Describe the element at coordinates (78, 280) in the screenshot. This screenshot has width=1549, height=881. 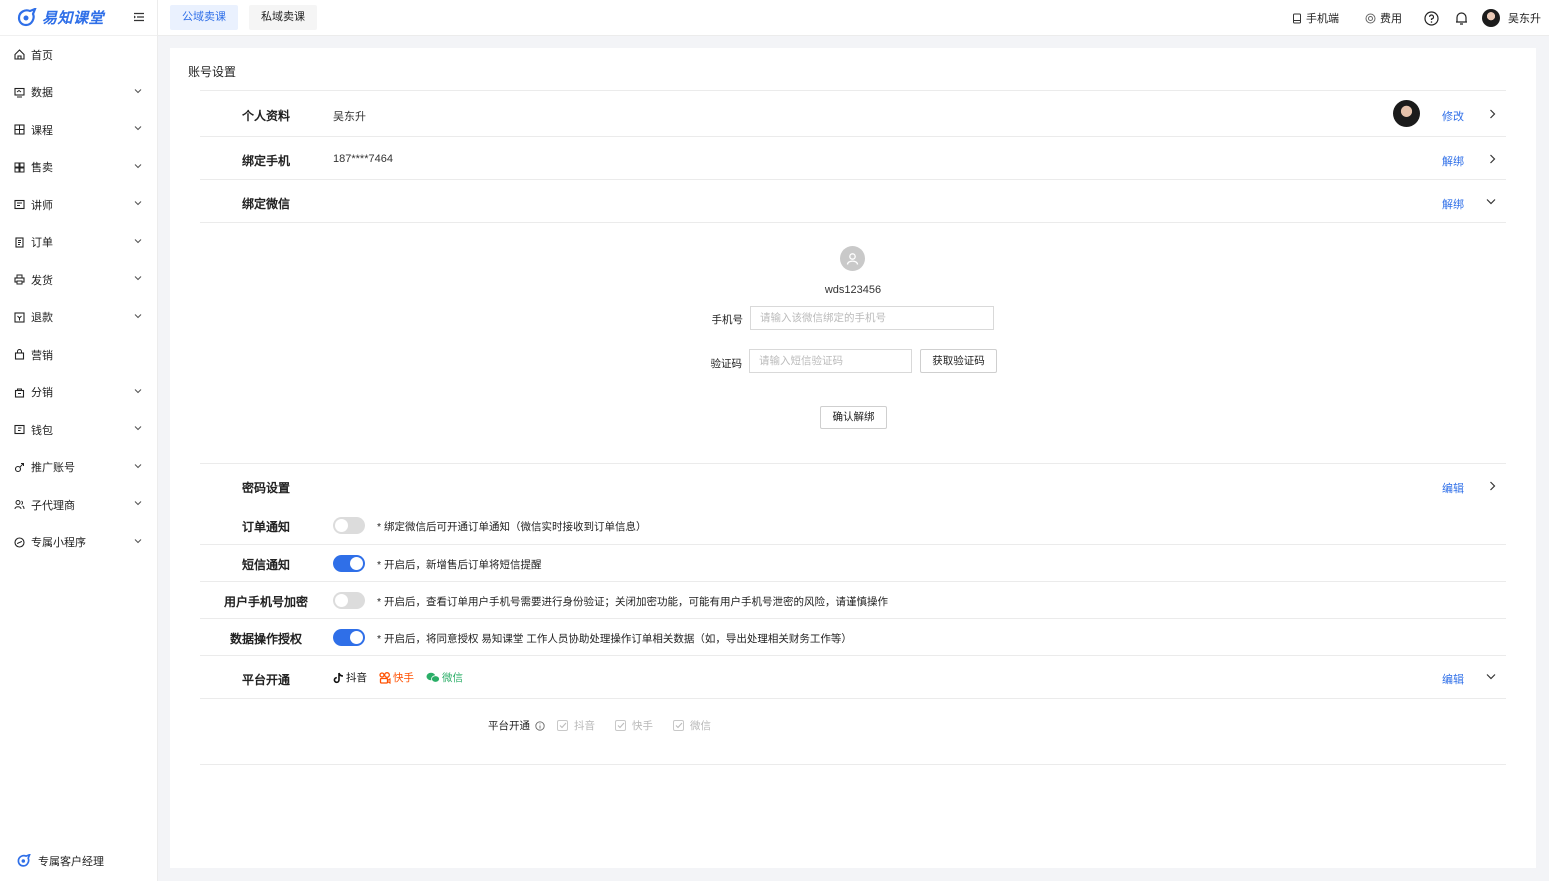
I see `sidebar-item-shipping: 发货` at that location.